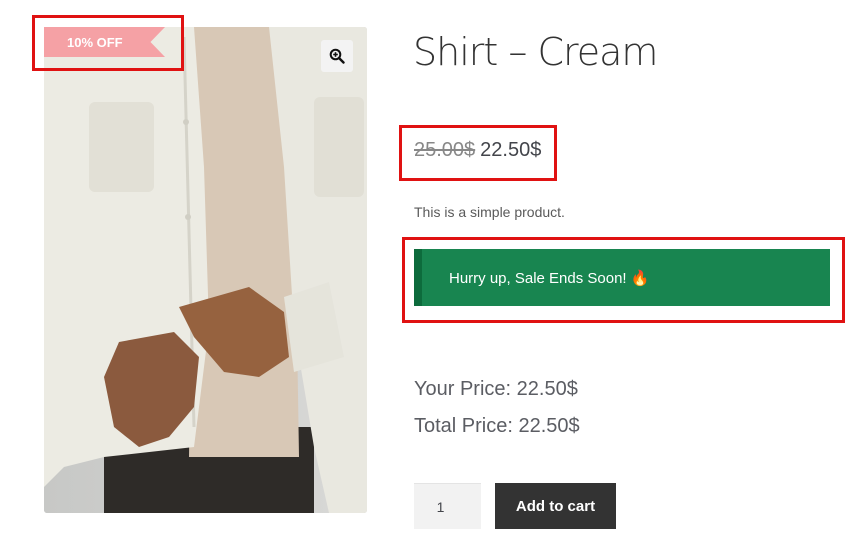 The height and width of the screenshot is (551, 857). I want to click on quantity-input, so click(447, 506).